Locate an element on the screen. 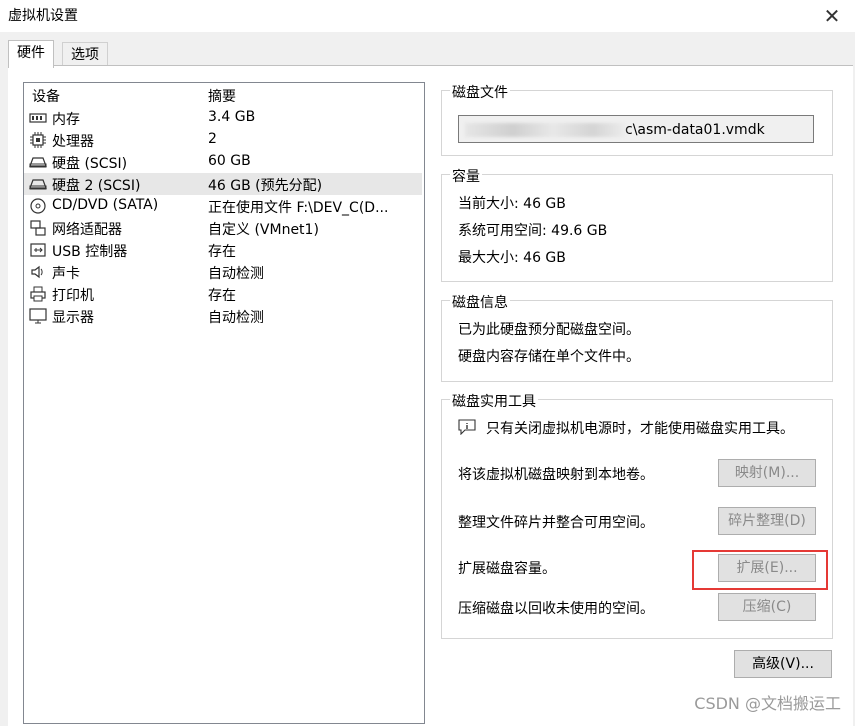 This screenshot has width=855, height=726. device-name: 内存 is located at coordinates (66, 120).